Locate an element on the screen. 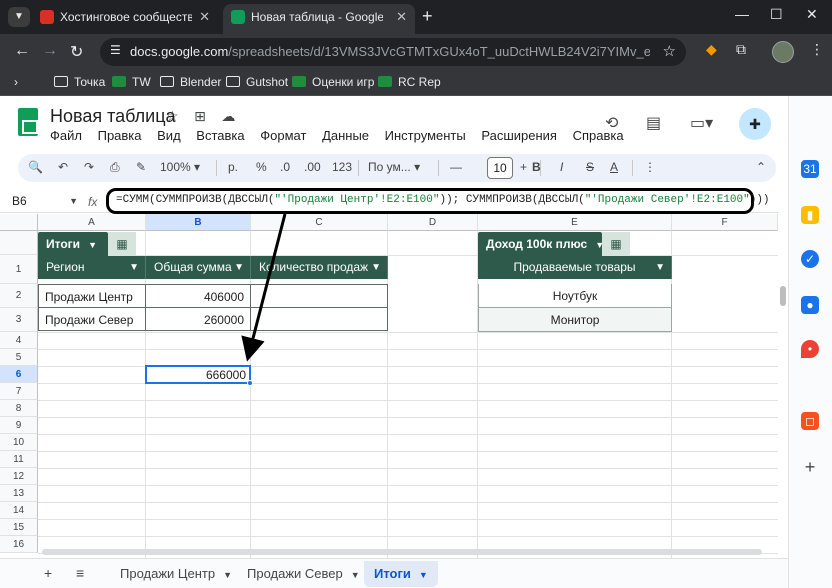 The height and width of the screenshot is (588, 832). sheet-tab-center: Продажи Центр ▼ is located at coordinates (176, 574).